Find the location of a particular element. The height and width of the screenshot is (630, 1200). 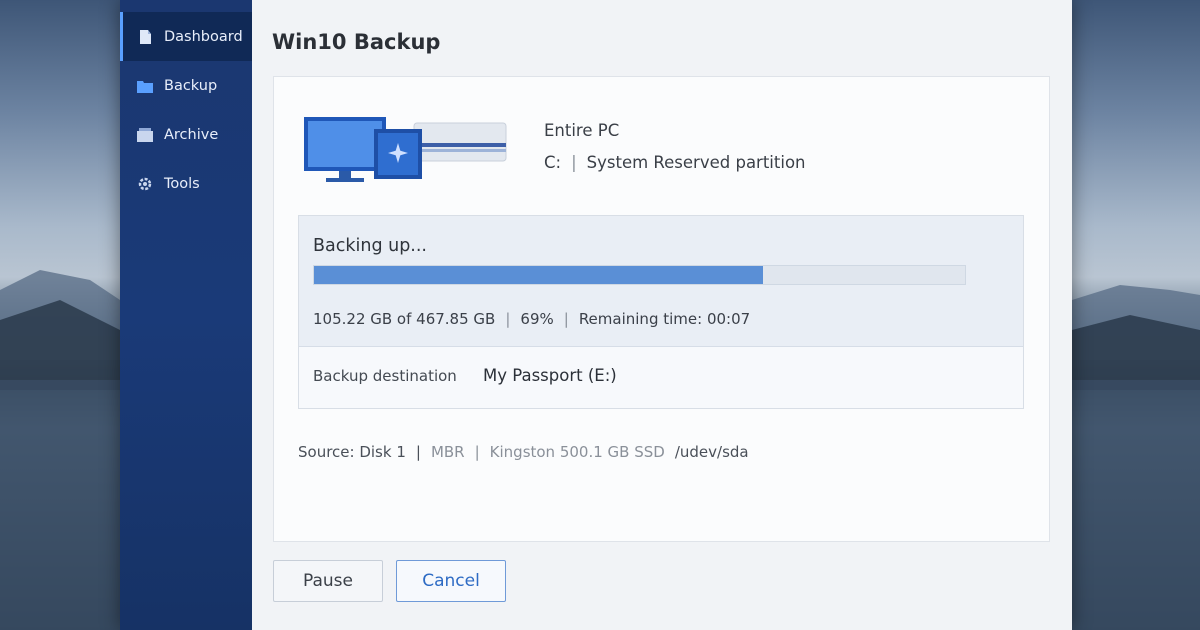

percent-text: 69% is located at coordinates (537, 319).